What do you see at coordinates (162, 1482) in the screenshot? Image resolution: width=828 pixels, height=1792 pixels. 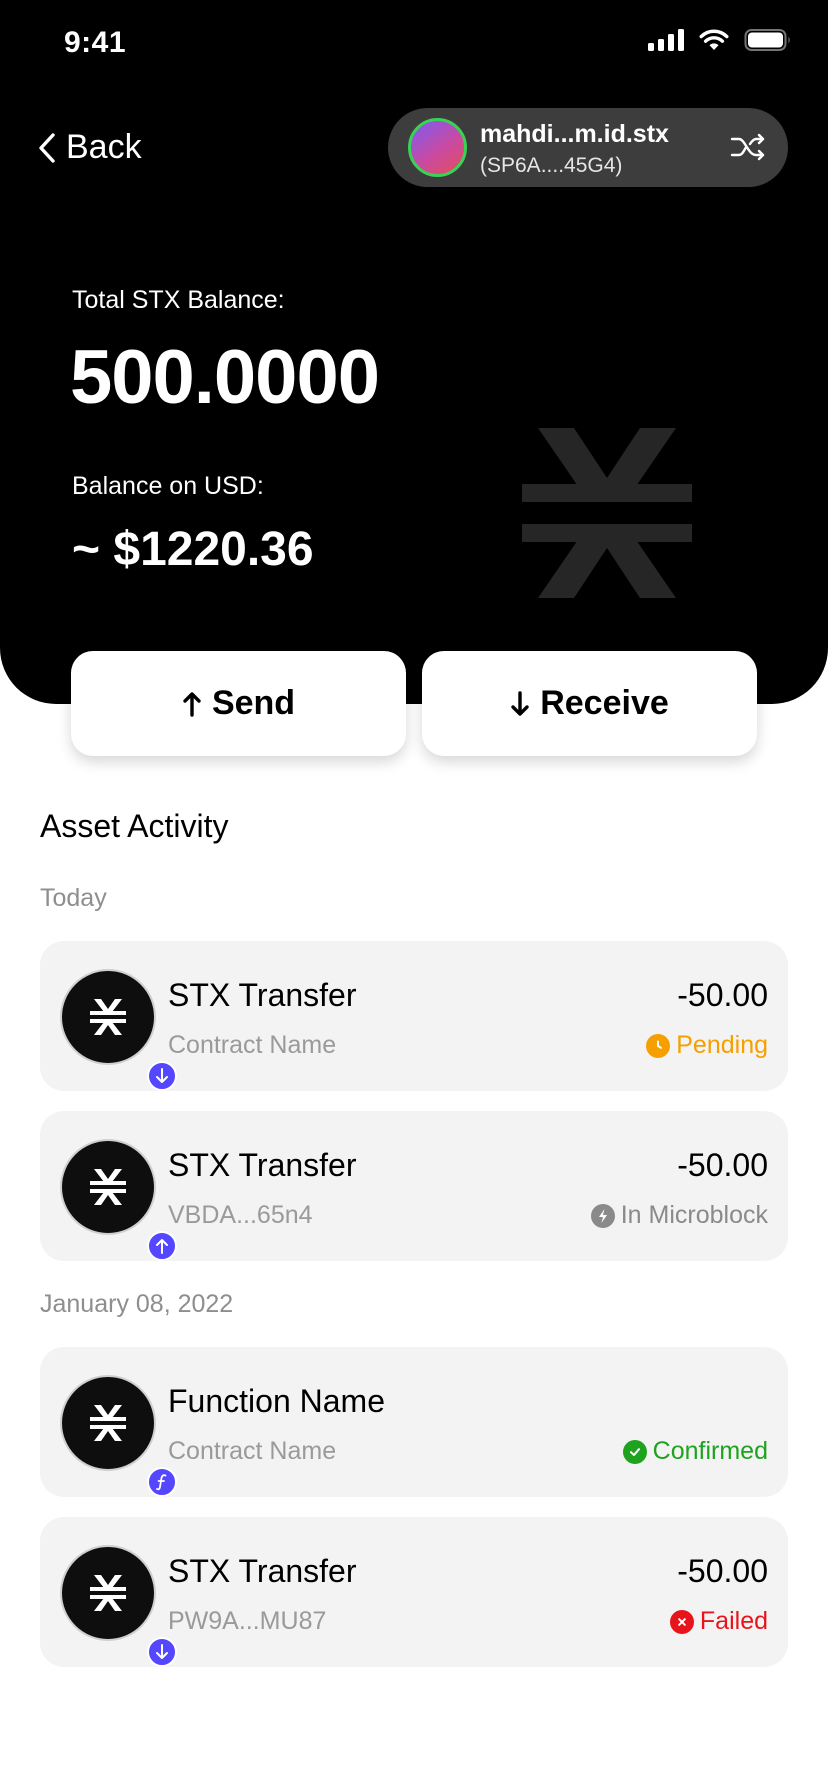 I see `function-icon` at bounding box center [162, 1482].